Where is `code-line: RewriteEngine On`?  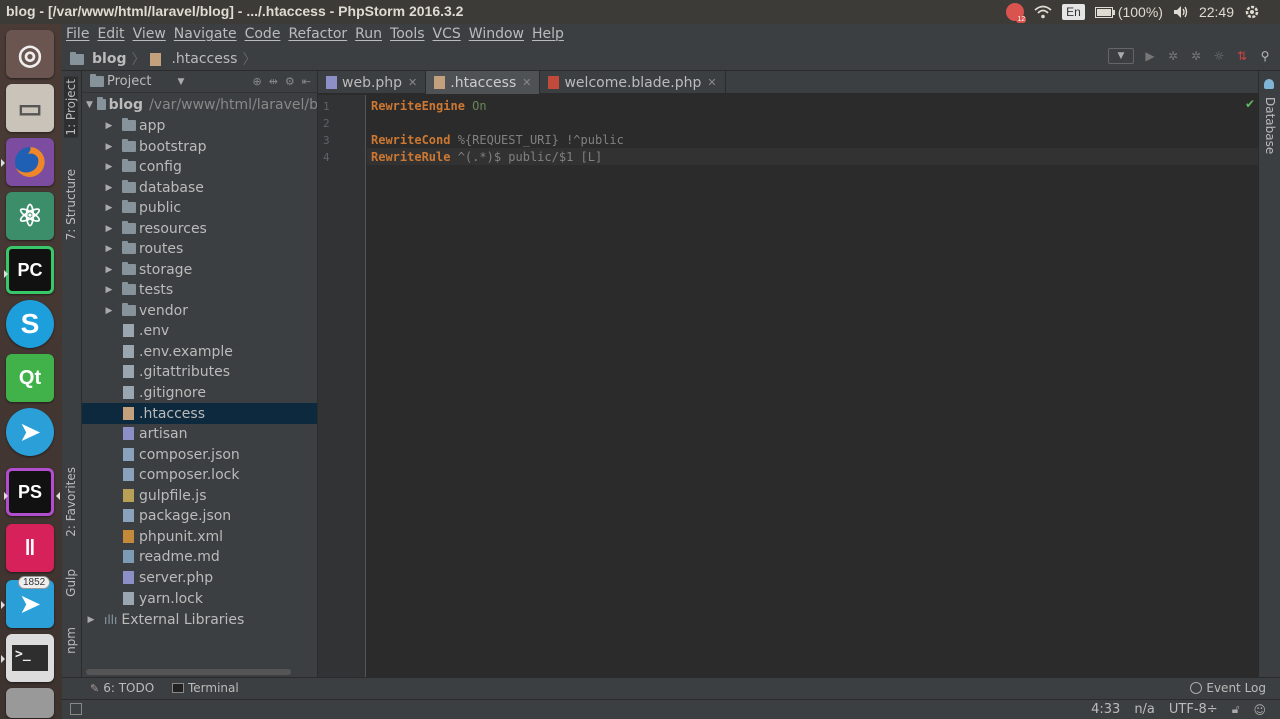
code-line: RewriteEngine On is located at coordinates (429, 106).